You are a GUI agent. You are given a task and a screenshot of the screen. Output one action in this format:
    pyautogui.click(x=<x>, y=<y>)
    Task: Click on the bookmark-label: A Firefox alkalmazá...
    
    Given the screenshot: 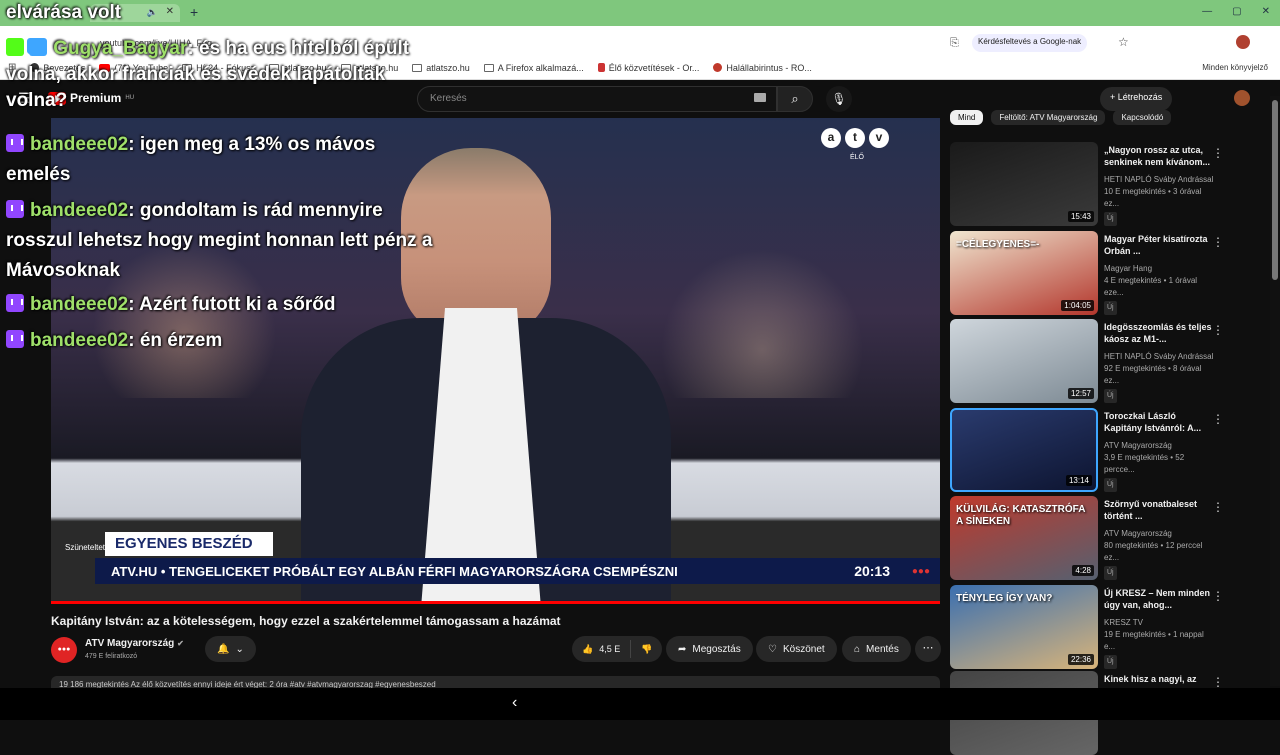 What is the action you would take?
    pyautogui.click(x=540, y=67)
    